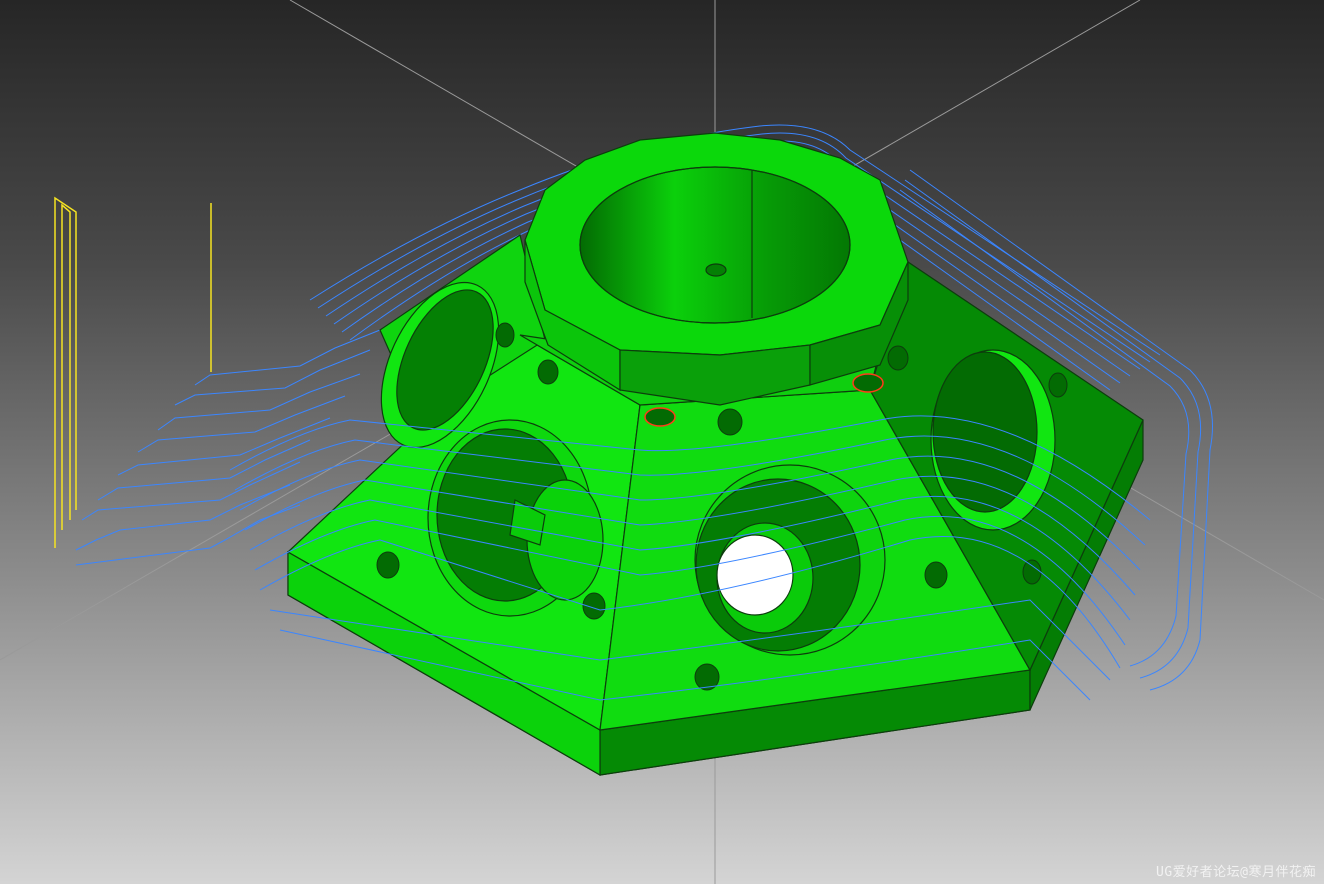 This screenshot has height=884, width=1324. I want to click on bore-front-right, so click(790, 560).